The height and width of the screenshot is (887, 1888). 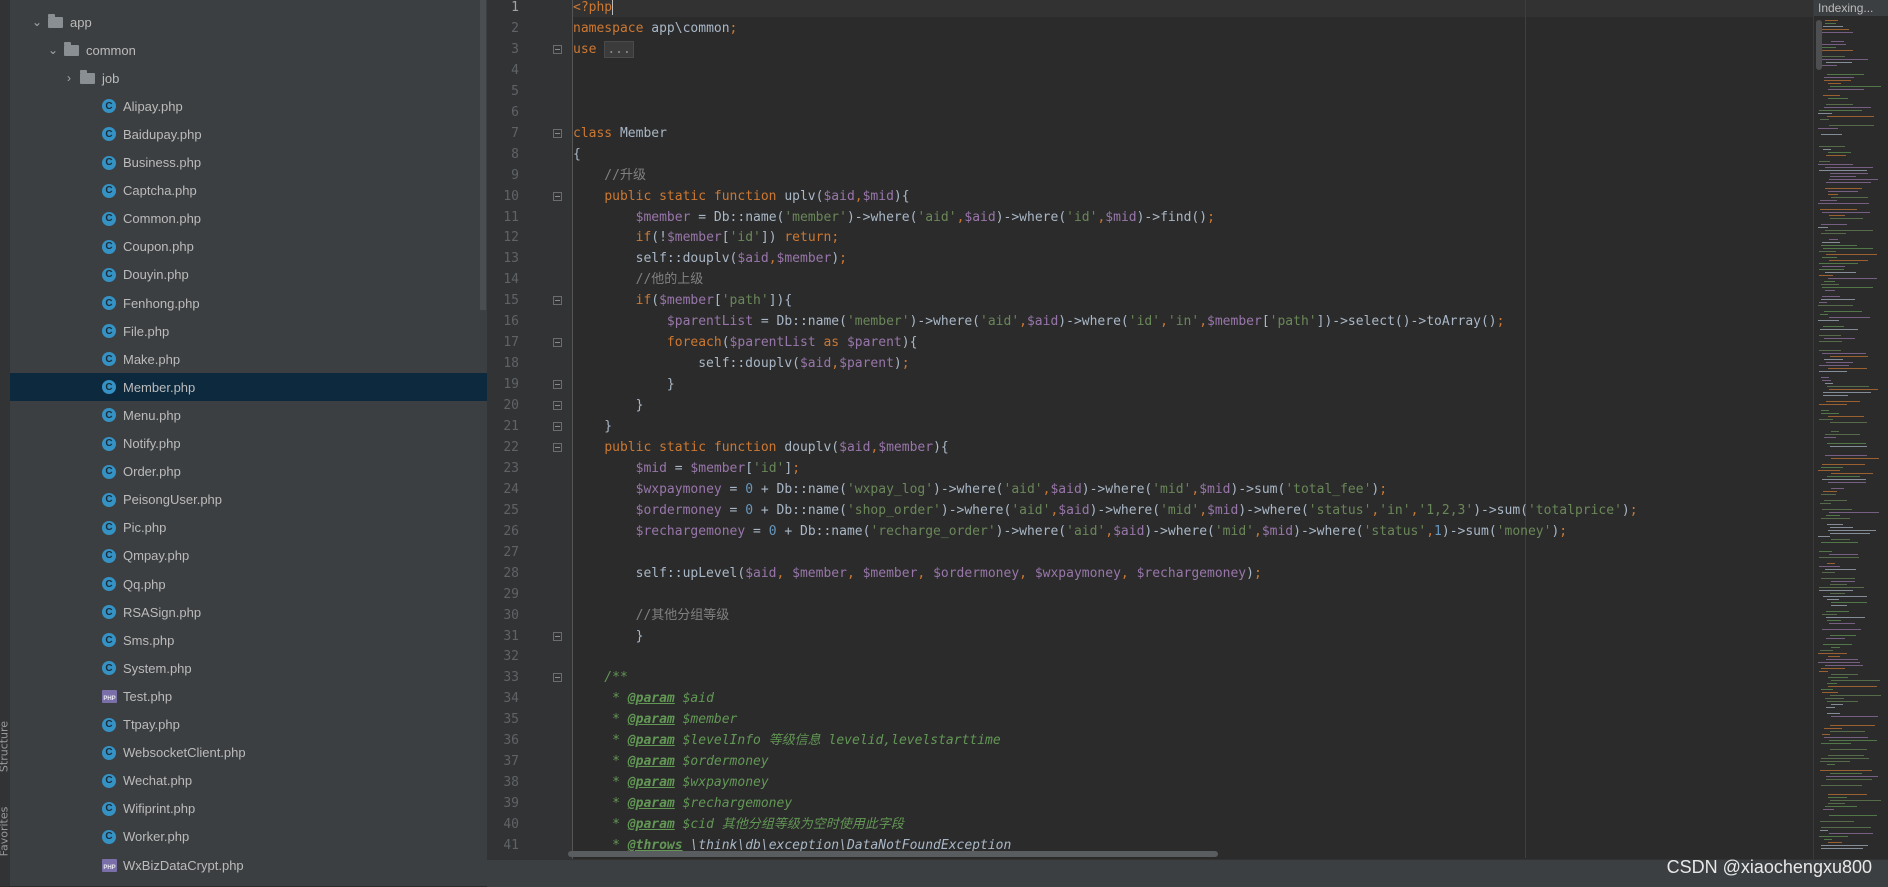 I want to click on code-token: }, so click(x=608, y=406).